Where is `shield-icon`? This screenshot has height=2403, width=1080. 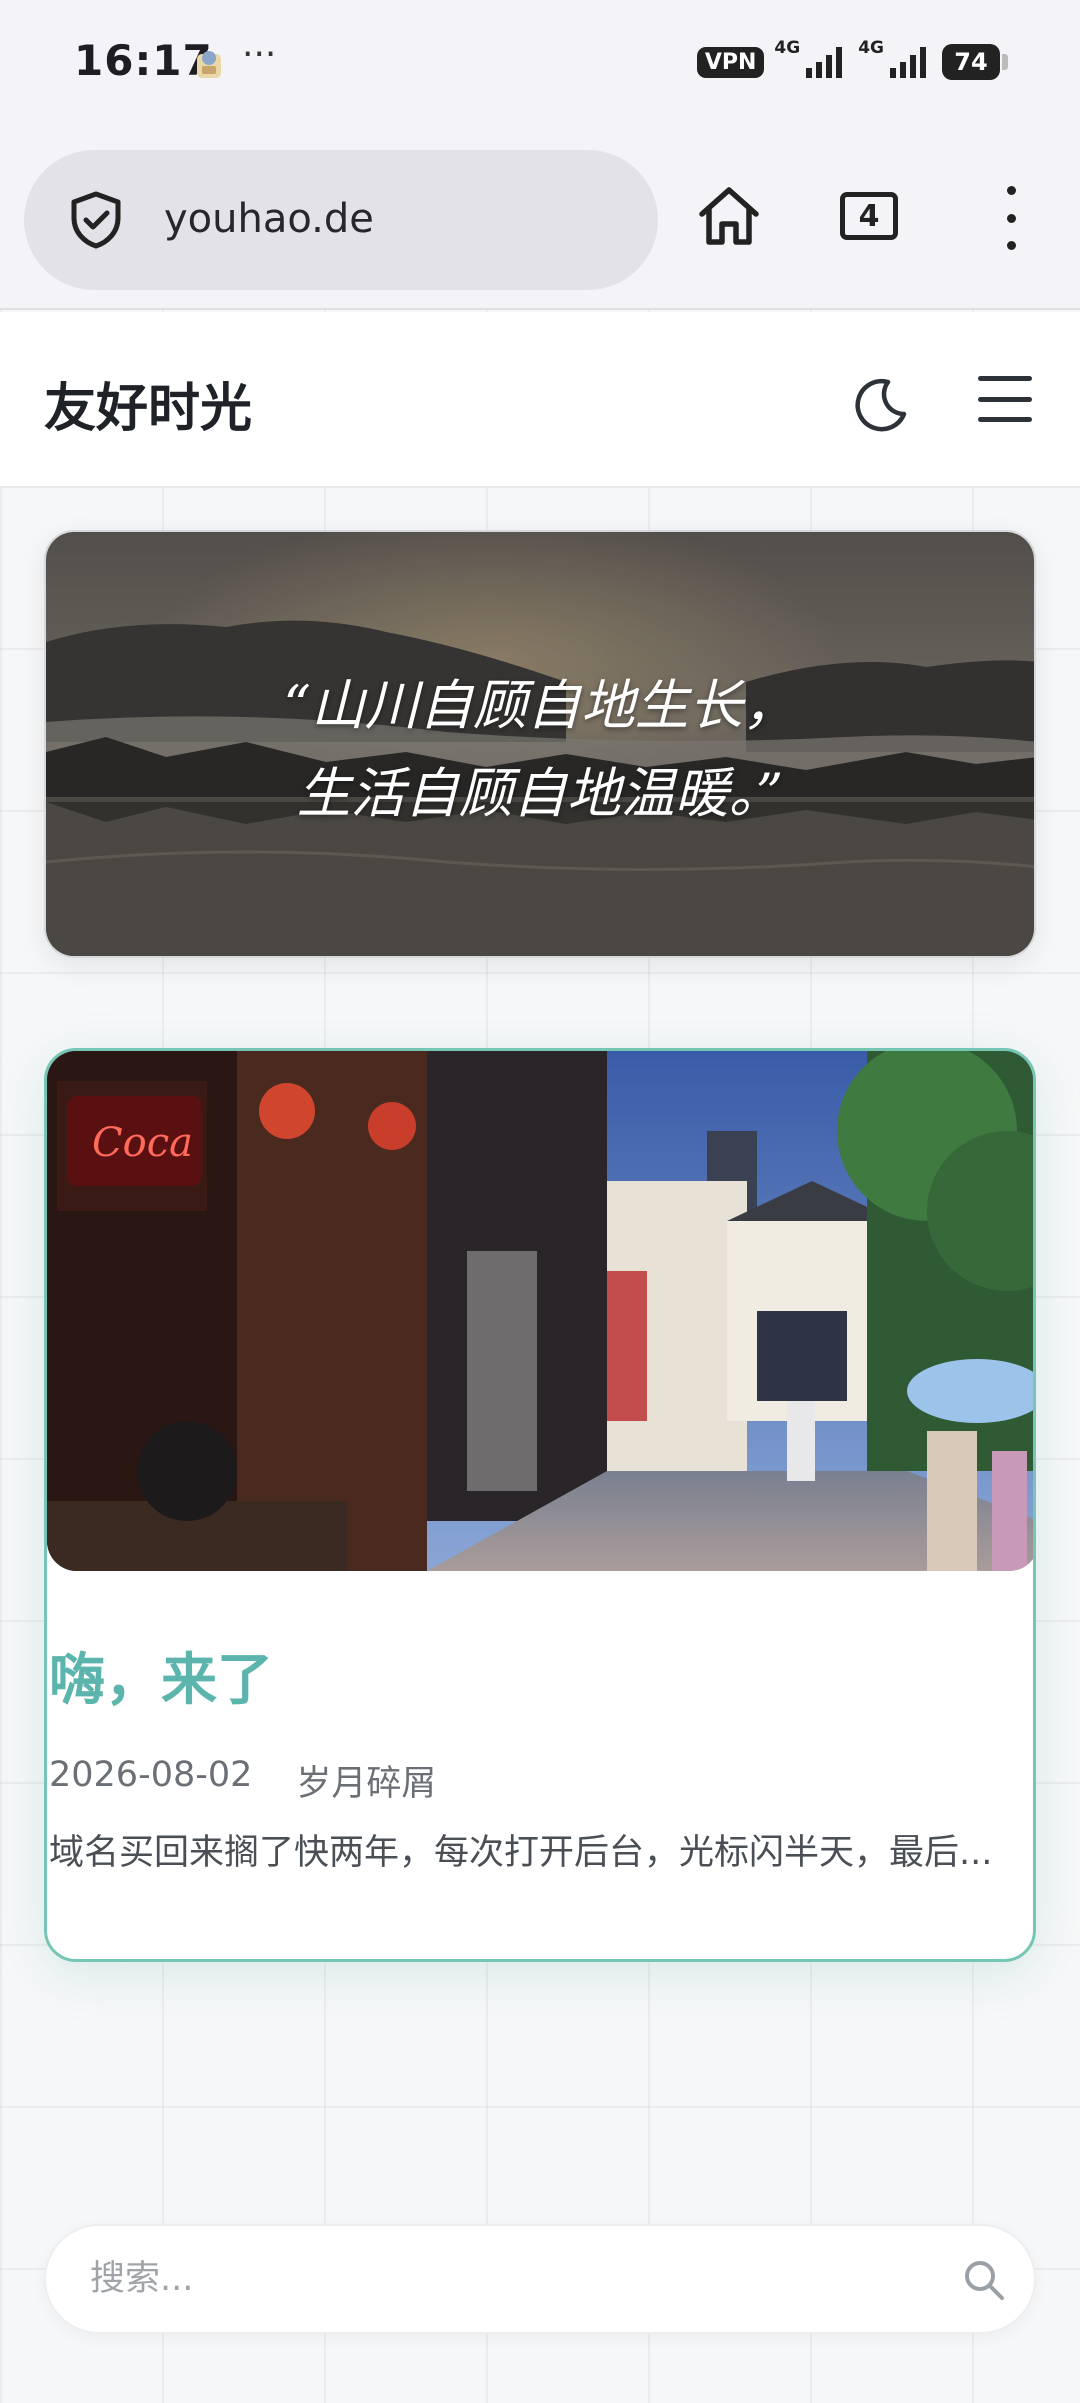 shield-icon is located at coordinates (96, 220).